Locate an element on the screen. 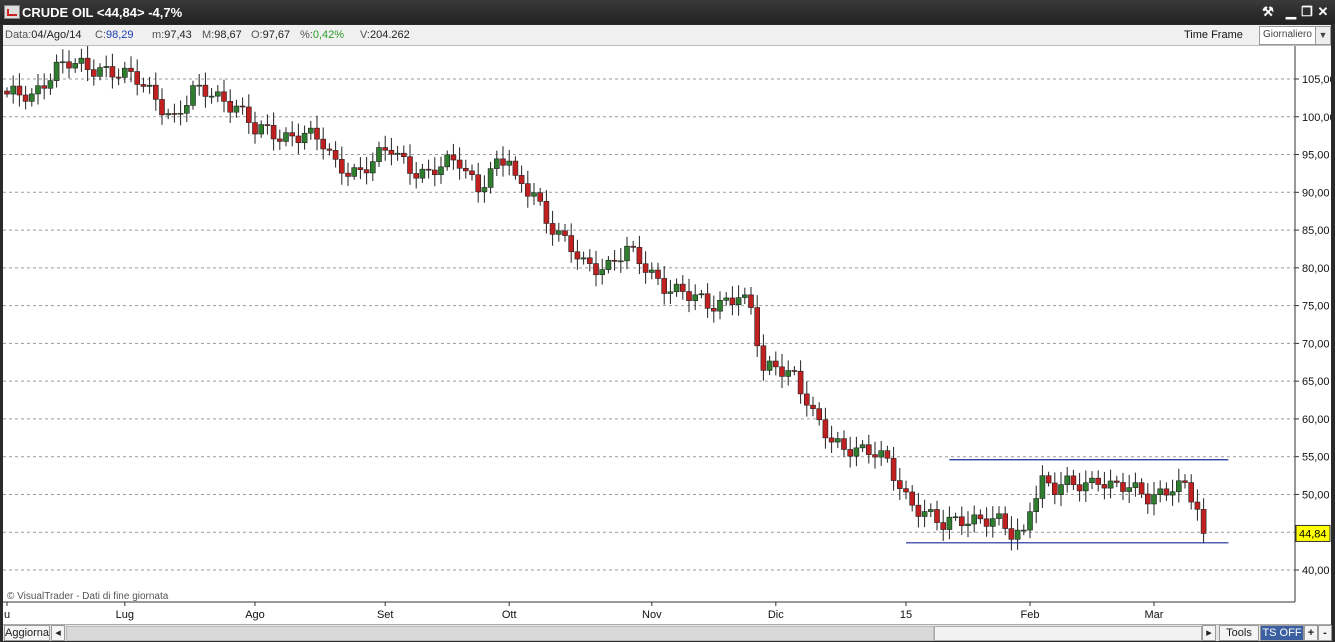 This screenshot has height=642, width=1335. watermark-text: © VisualTrader - Dati di fine giornata is located at coordinates (88, 596).